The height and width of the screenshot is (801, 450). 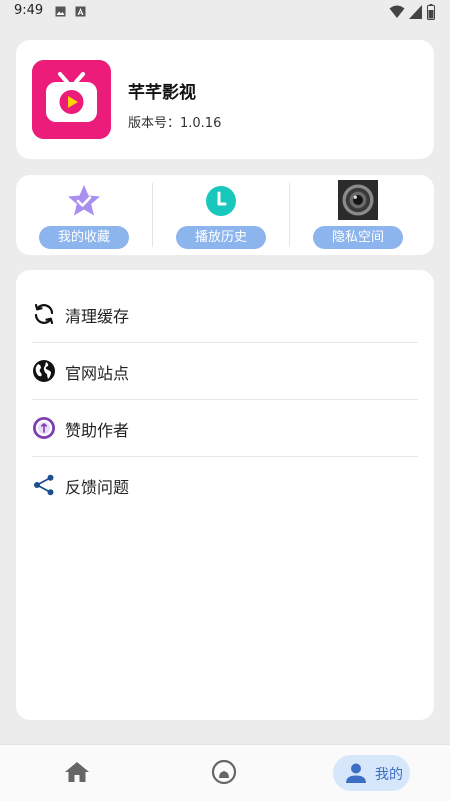 I want to click on private-space-label: 隐私空间, so click(x=358, y=237).